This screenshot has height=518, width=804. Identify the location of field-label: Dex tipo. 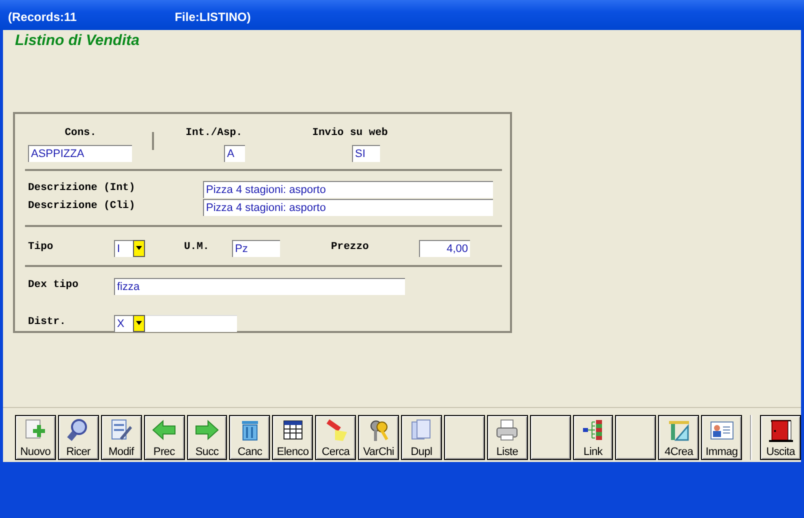
(53, 286).